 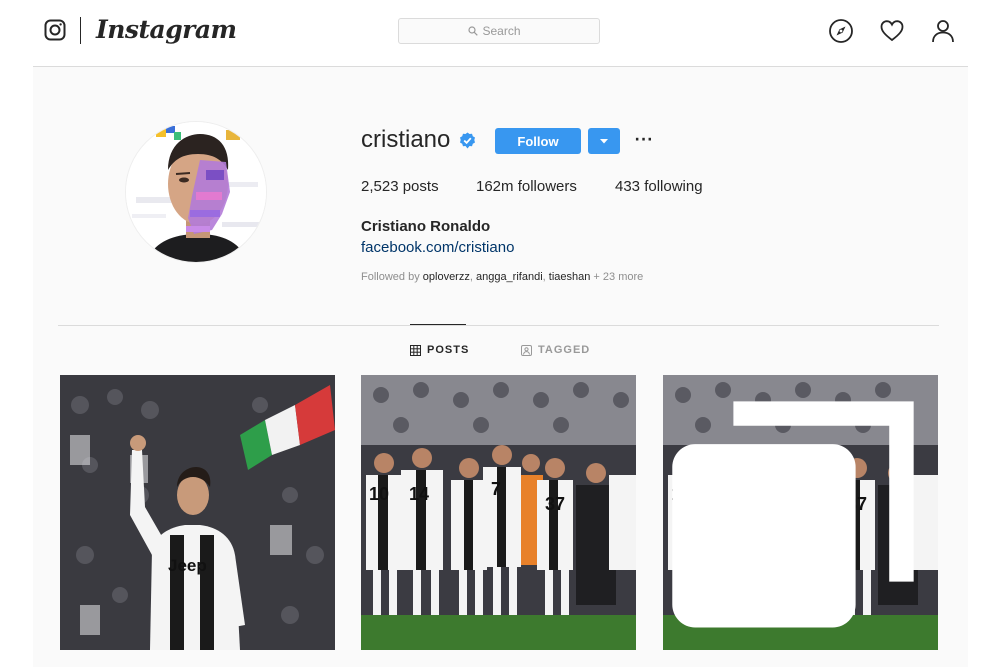 I want to click on followed-by-prefix: Followed by, so click(x=390, y=277).